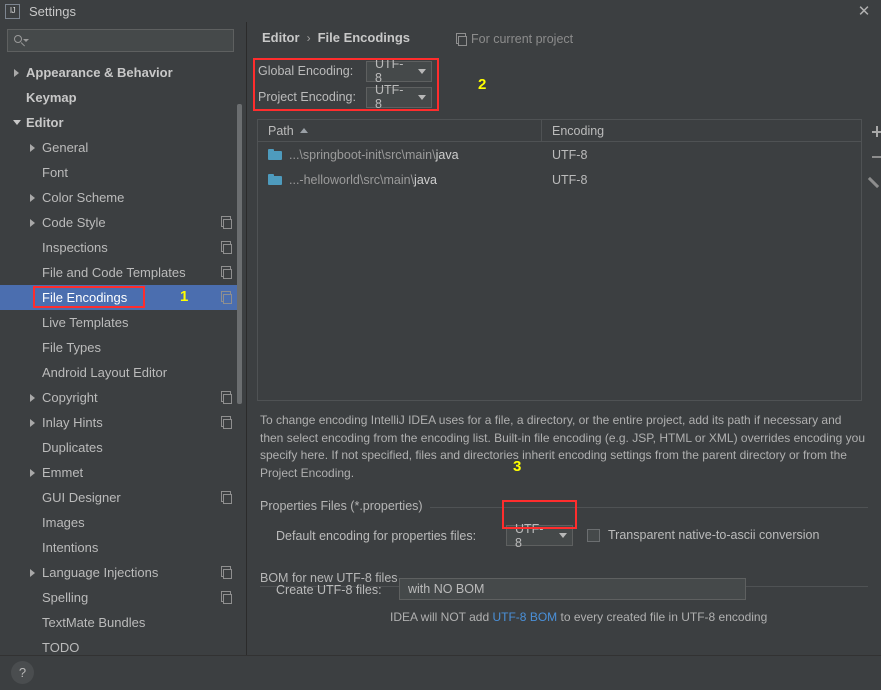 This screenshot has width=881, height=690. Describe the element at coordinates (120, 522) in the screenshot. I see `sidebar-item-images: Images` at that location.